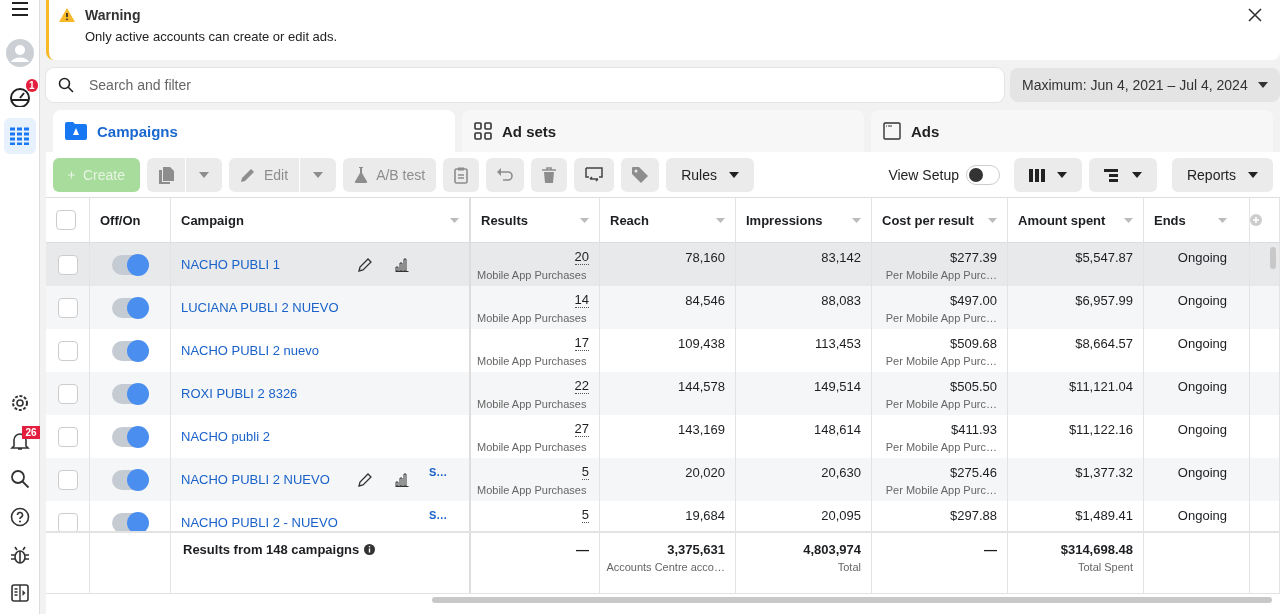 The height and width of the screenshot is (614, 1280). Describe the element at coordinates (239, 393) in the screenshot. I see `campaign-link: ROXI PUBLI 2 8326` at that location.